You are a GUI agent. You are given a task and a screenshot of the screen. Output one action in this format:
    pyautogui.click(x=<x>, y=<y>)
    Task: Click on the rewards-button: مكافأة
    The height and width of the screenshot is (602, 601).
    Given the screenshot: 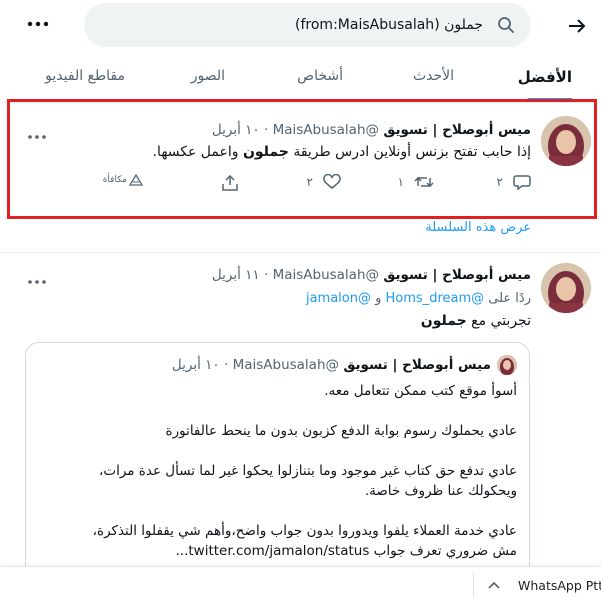 What is the action you would take?
    pyautogui.click(x=123, y=180)
    